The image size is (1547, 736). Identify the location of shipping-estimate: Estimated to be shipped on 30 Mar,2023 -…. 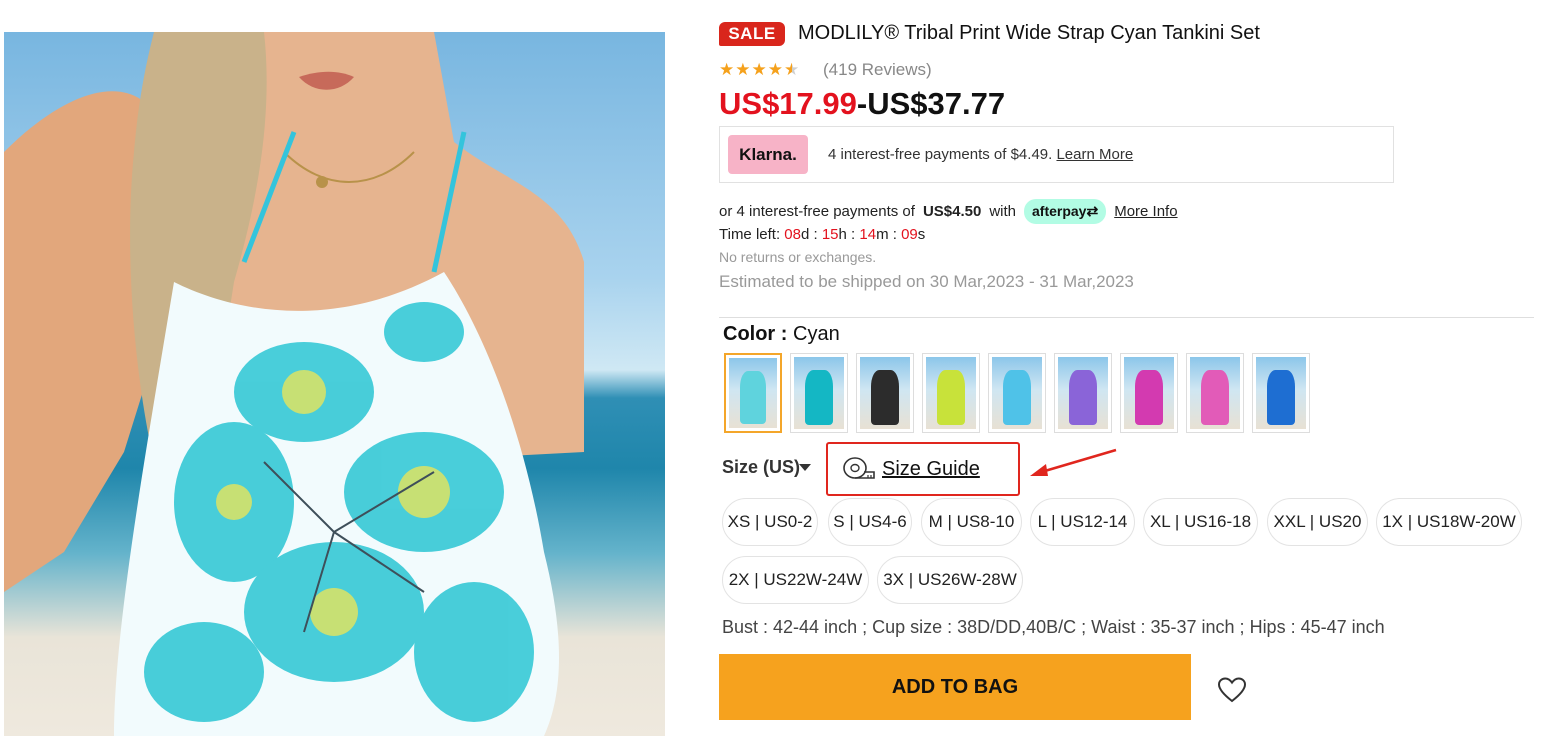
(926, 281).